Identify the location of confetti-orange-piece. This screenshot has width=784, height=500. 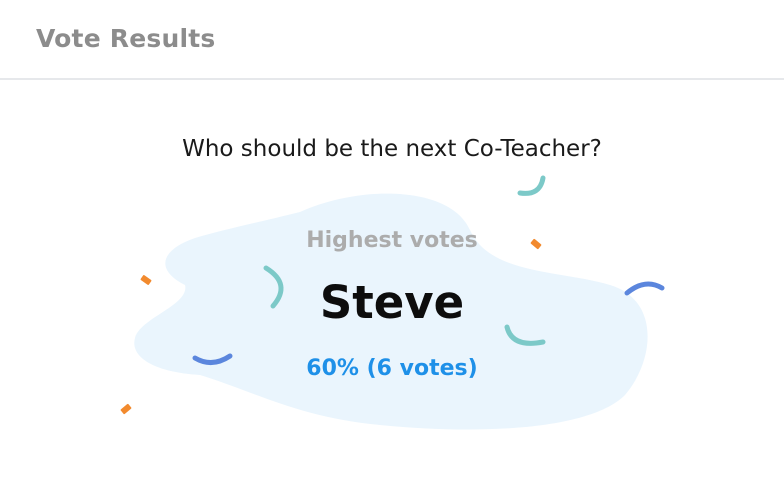
(126, 409).